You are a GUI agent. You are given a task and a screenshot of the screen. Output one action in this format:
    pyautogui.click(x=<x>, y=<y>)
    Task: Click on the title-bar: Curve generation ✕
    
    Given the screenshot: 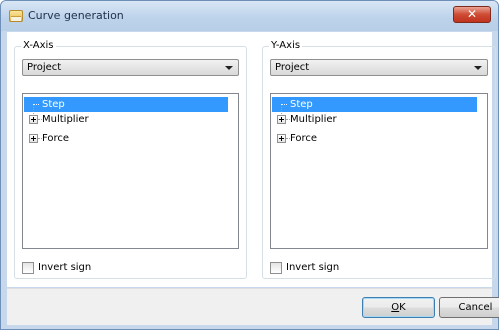 What is the action you would take?
    pyautogui.click(x=249, y=16)
    